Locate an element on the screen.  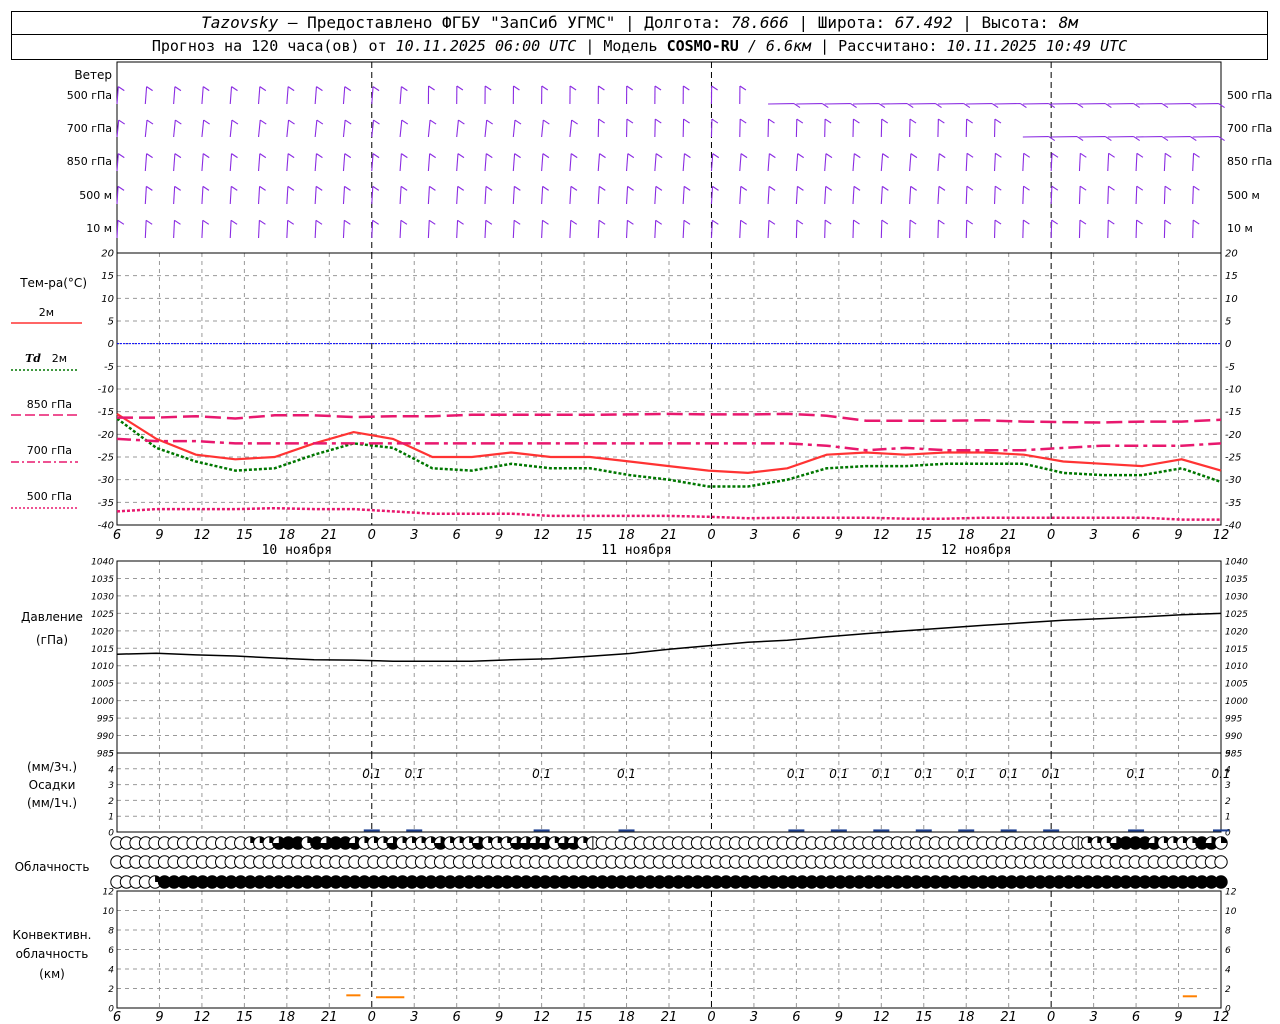
x-tick-conv: 12 is located at coordinates (541, 1017).